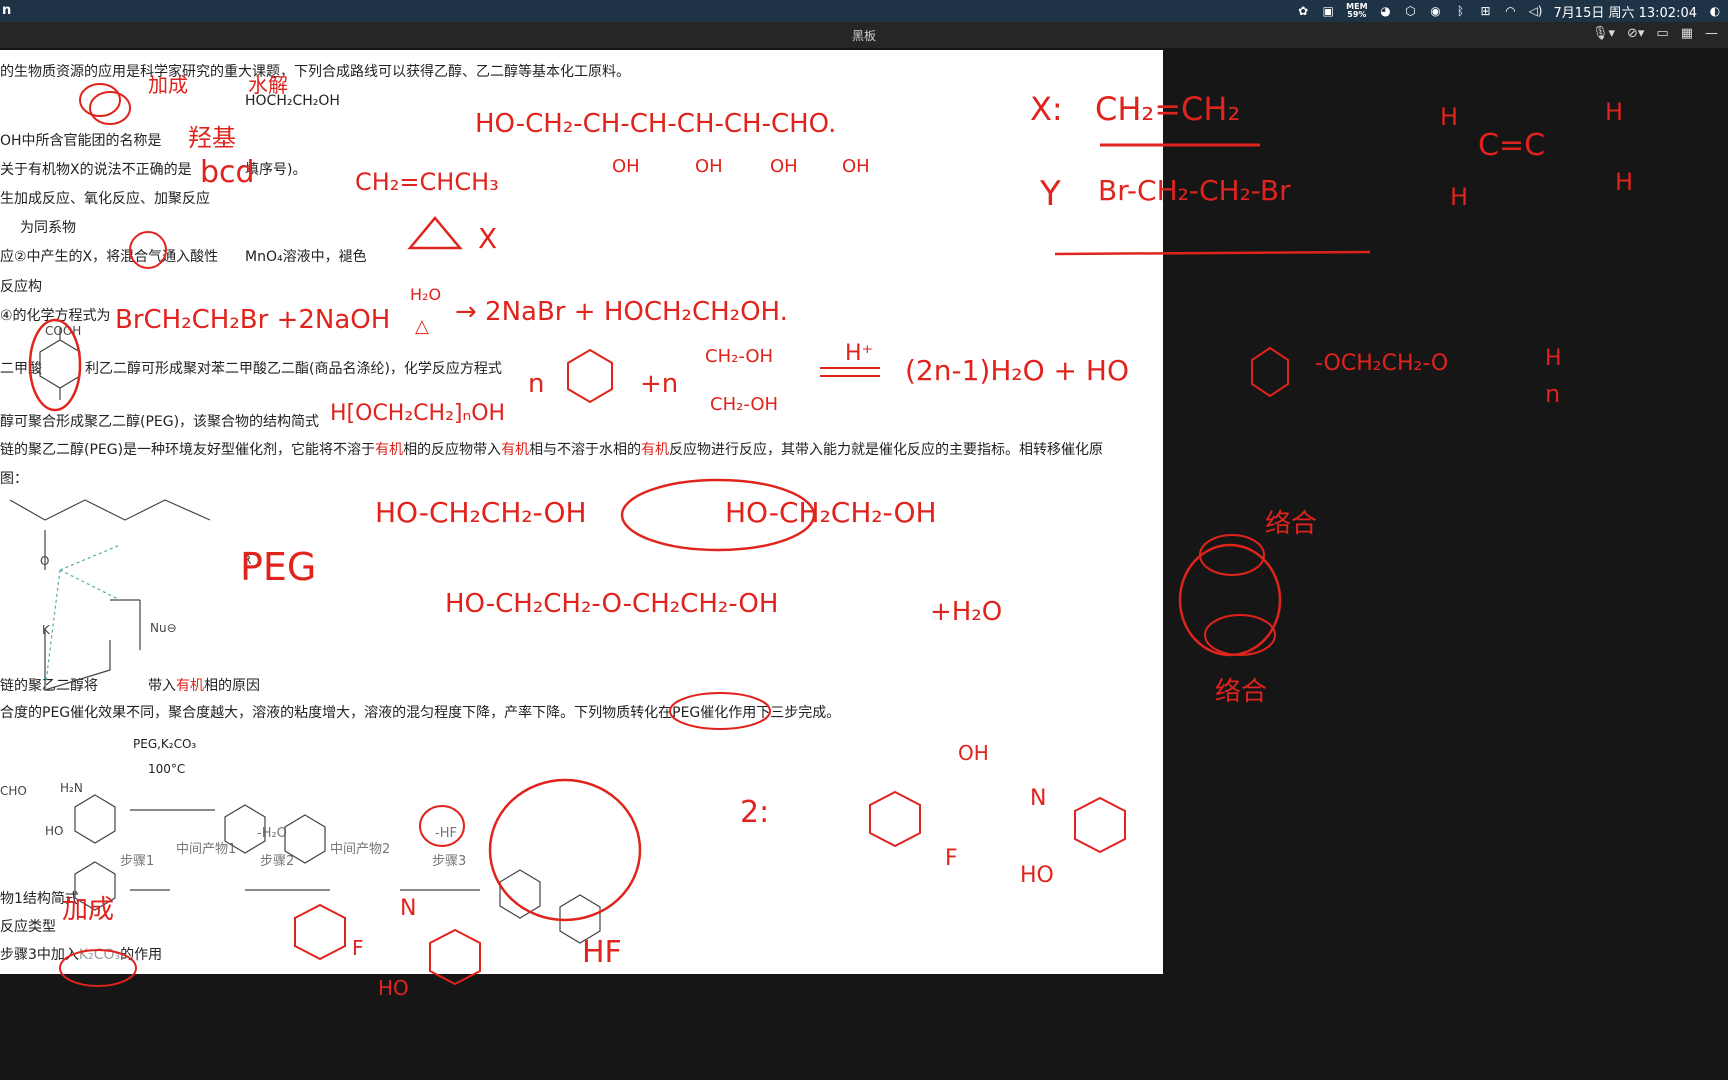 The image size is (1728, 1080). What do you see at coordinates (1381, 363) in the screenshot?
I see `annotation-polyester-right: -OCH₂CH₂-O` at bounding box center [1381, 363].